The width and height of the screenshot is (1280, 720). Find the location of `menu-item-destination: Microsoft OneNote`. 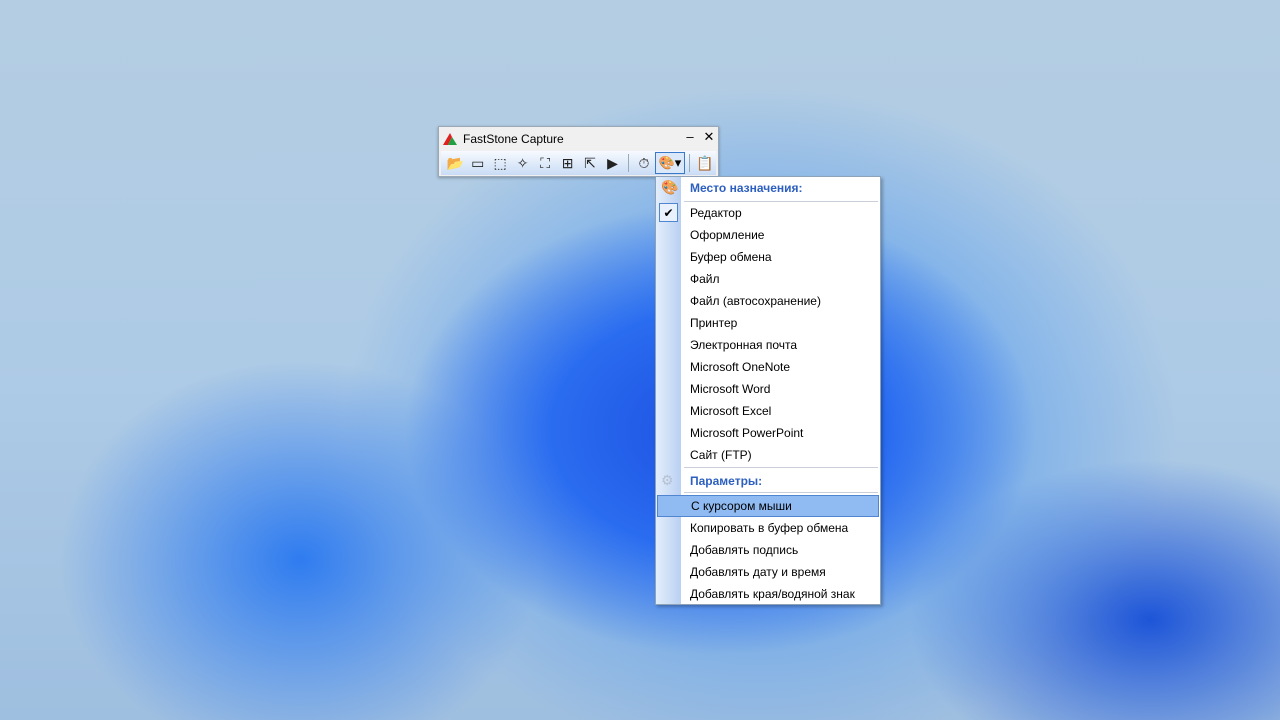

menu-item-destination: Microsoft OneNote is located at coordinates (768, 367).